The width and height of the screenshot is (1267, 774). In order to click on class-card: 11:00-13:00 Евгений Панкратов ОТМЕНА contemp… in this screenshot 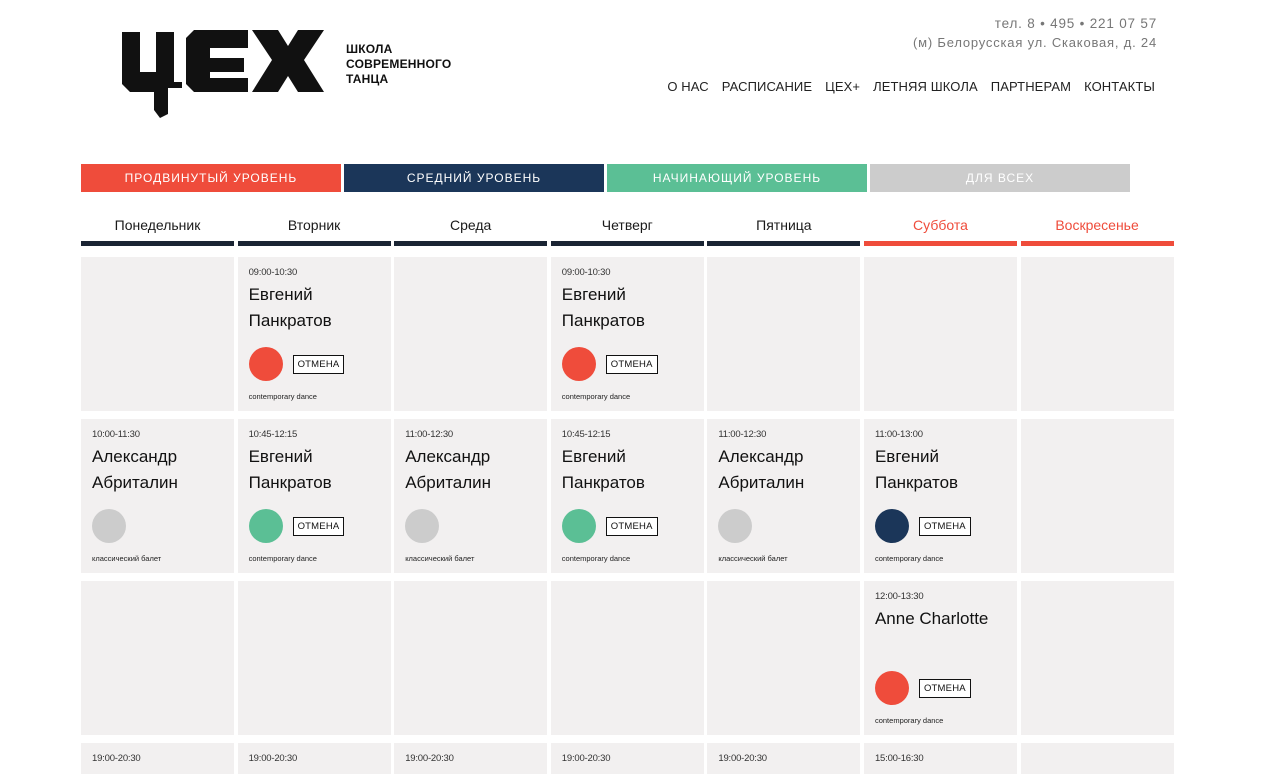, I will do `click(940, 496)`.